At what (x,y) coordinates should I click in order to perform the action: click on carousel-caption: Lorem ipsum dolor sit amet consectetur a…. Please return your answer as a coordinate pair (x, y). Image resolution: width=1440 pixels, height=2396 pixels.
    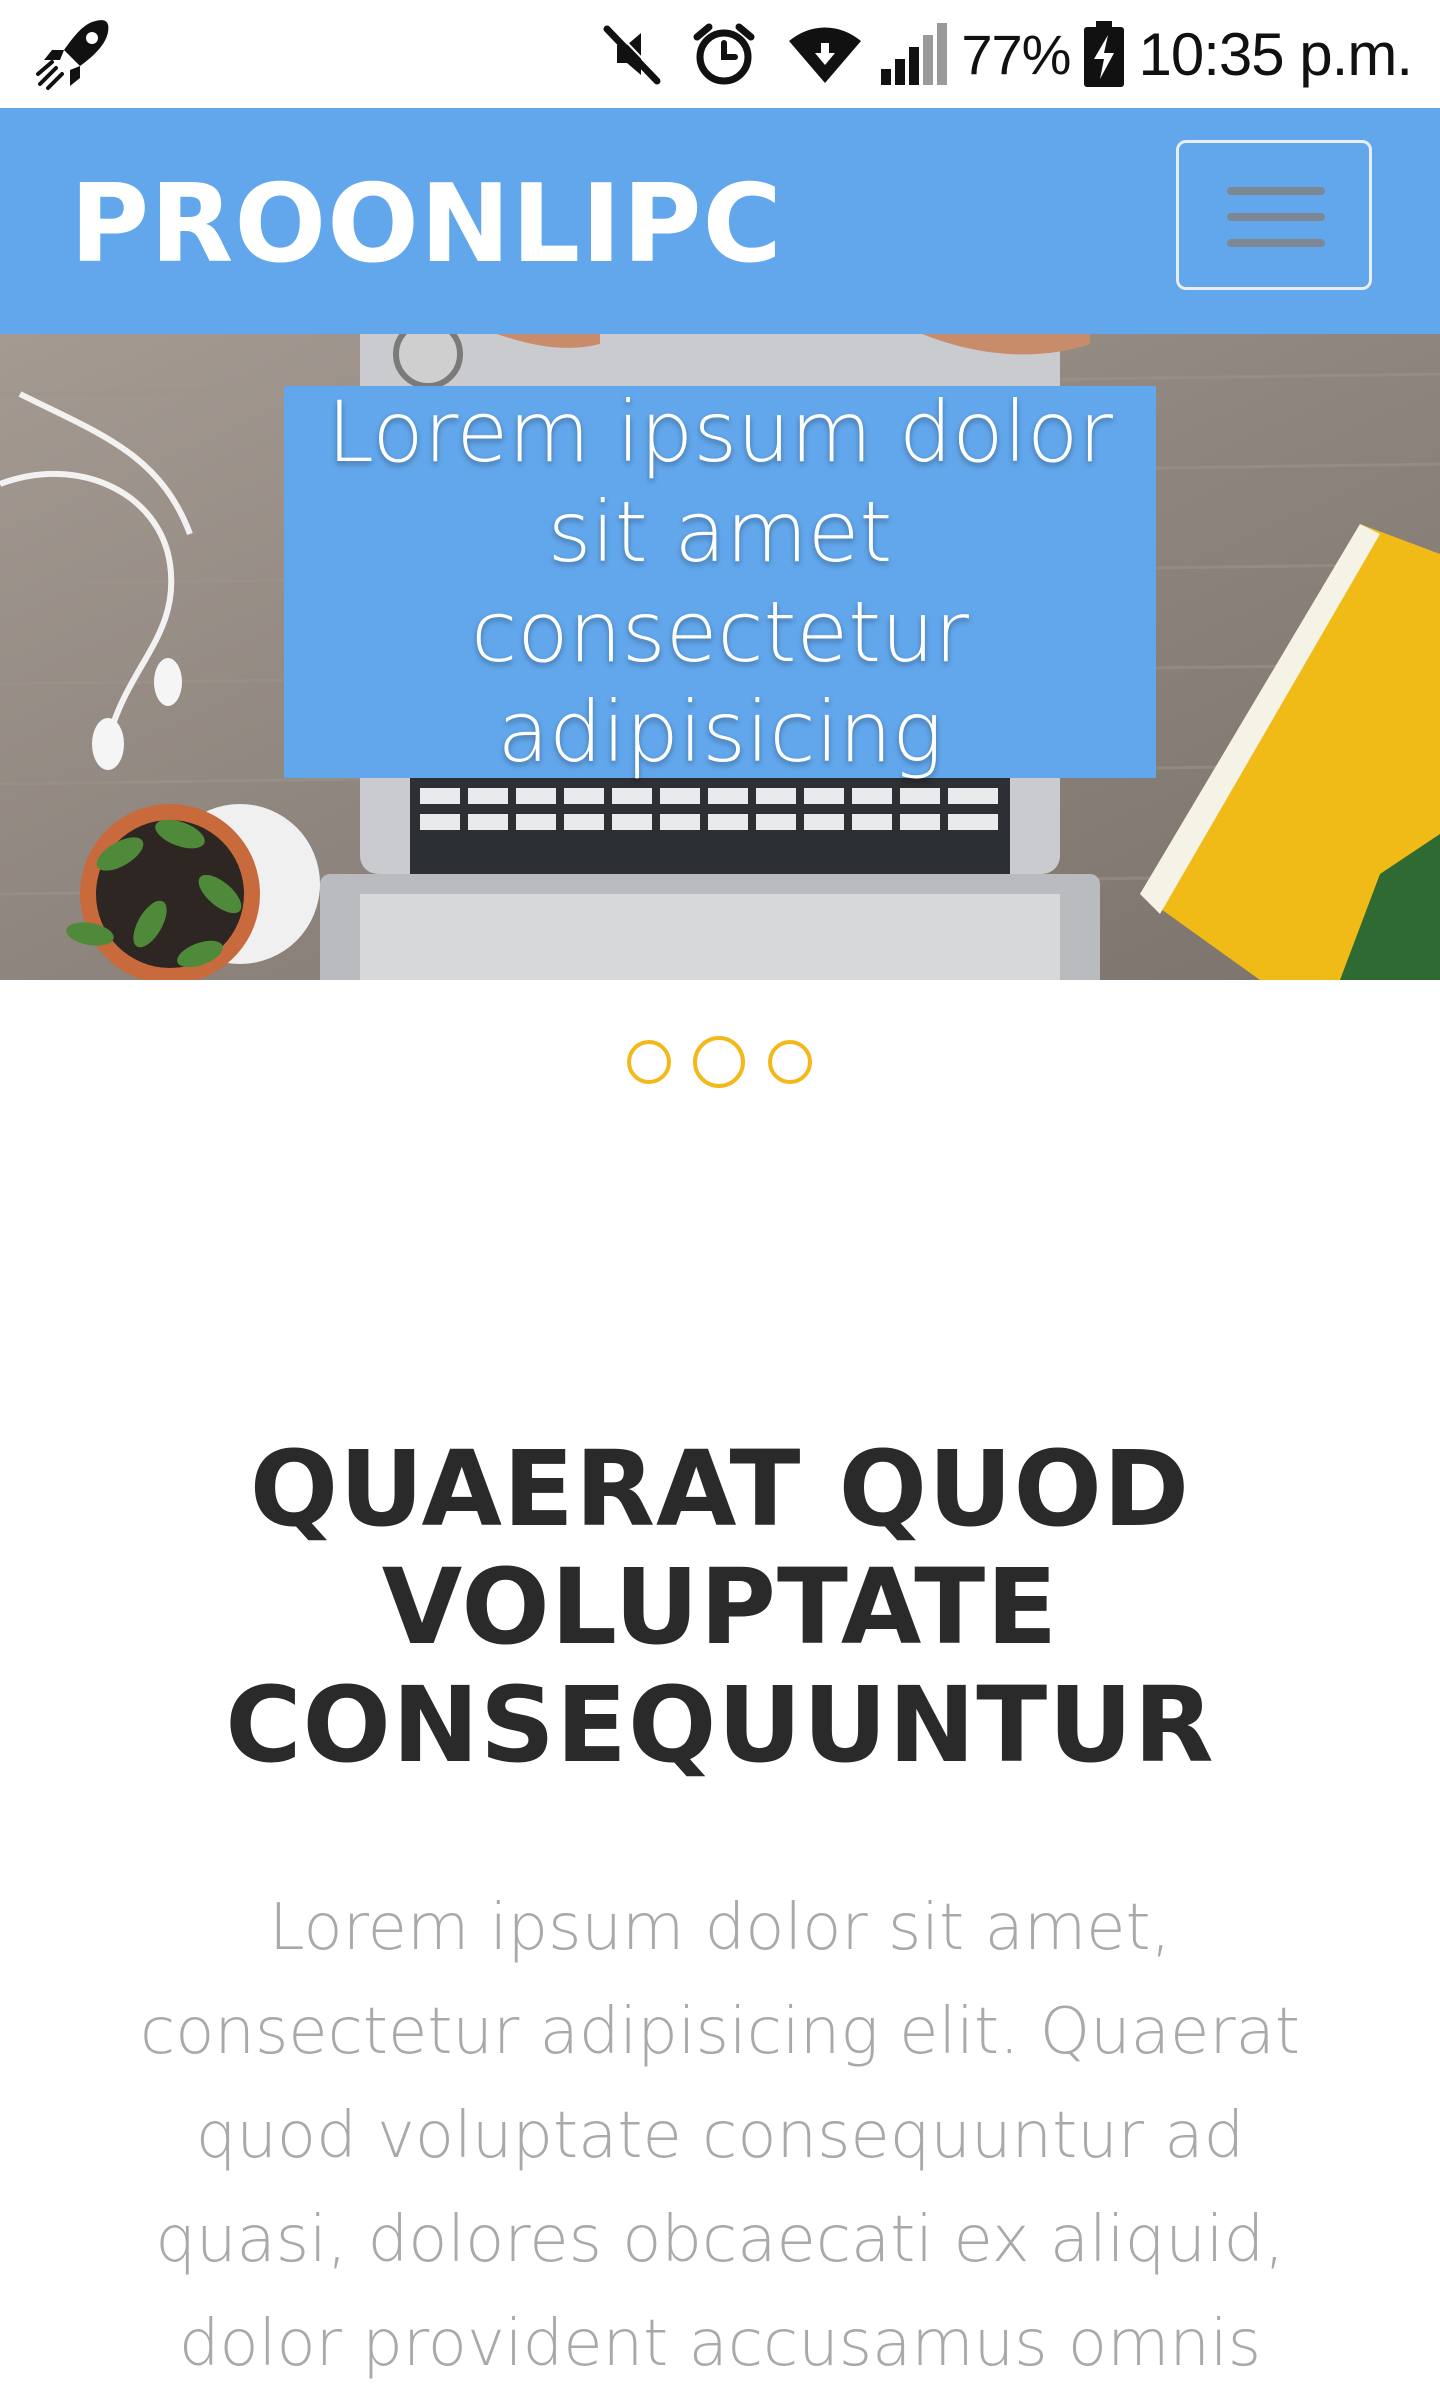
    Looking at the image, I should click on (720, 582).